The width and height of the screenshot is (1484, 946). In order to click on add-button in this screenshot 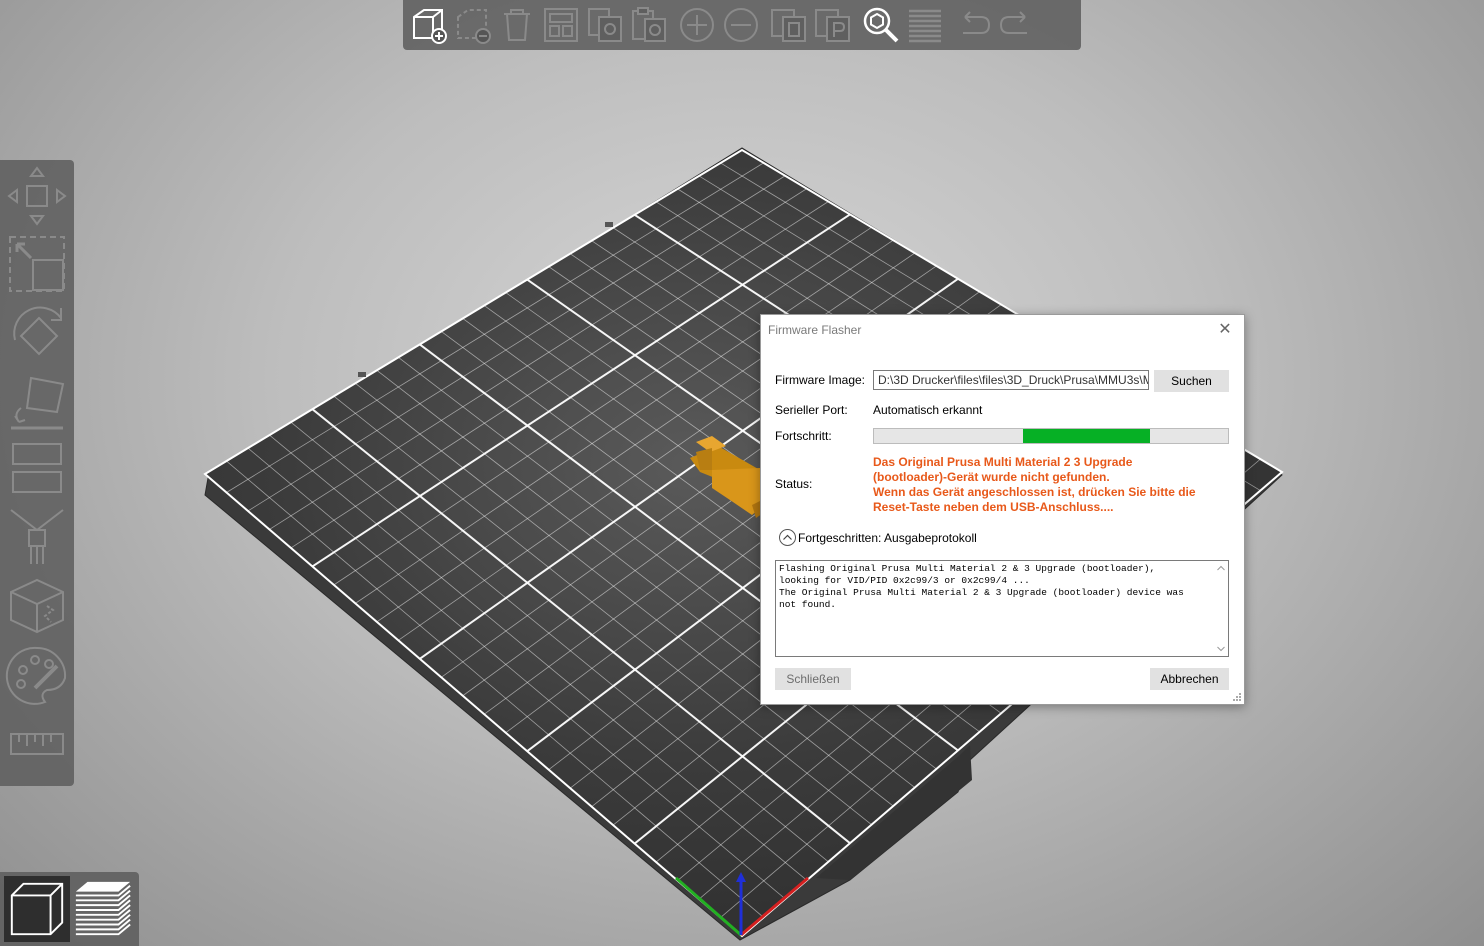, I will do `click(429, 25)`.